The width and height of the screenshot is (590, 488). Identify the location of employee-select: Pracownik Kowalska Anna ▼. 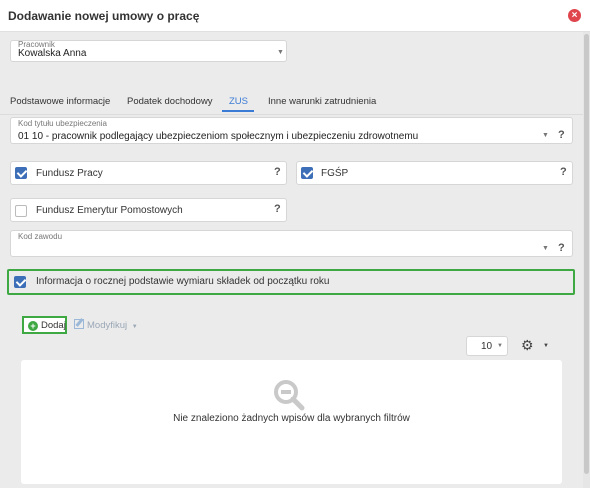
(148, 51).